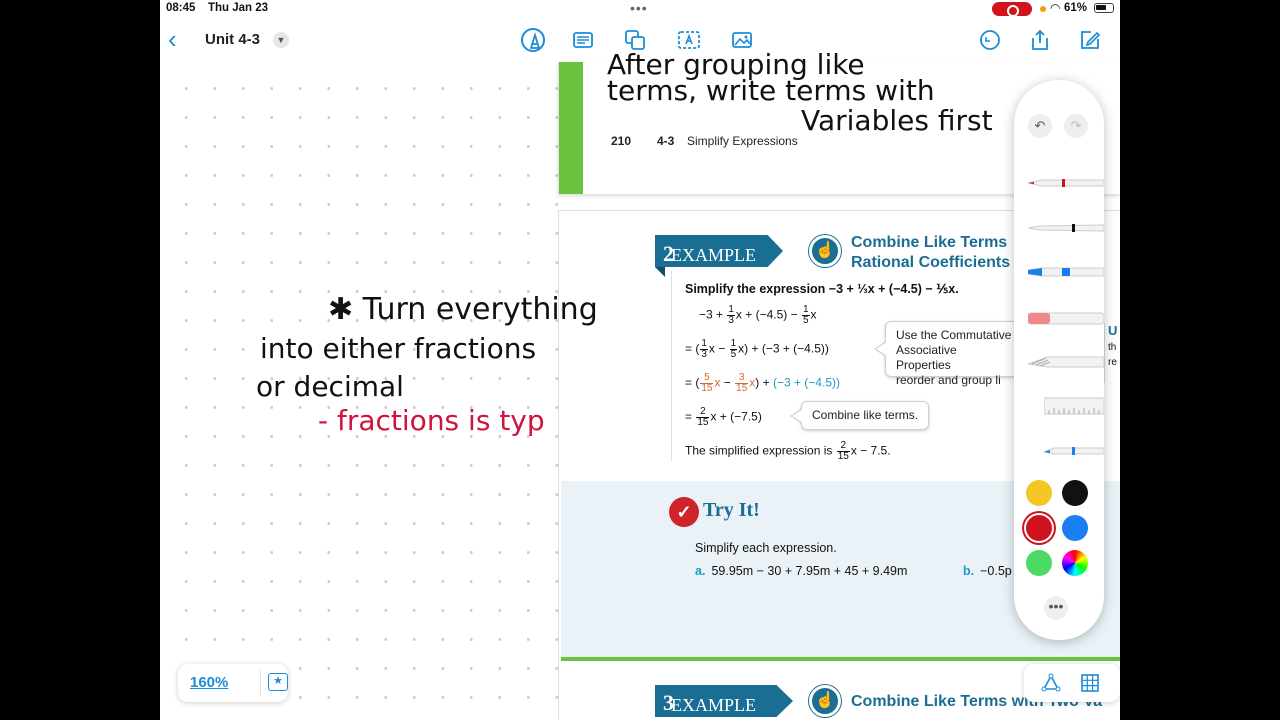  I want to click on ink-note-line2: terms, write terms with, so click(771, 90).